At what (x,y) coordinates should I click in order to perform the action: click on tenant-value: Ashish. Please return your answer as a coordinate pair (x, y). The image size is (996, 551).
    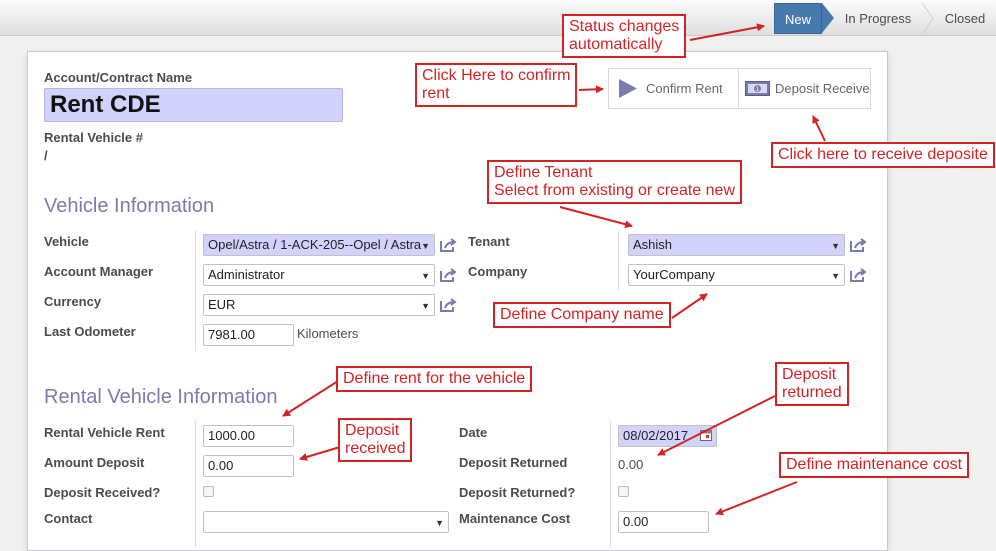
    Looking at the image, I should click on (653, 245).